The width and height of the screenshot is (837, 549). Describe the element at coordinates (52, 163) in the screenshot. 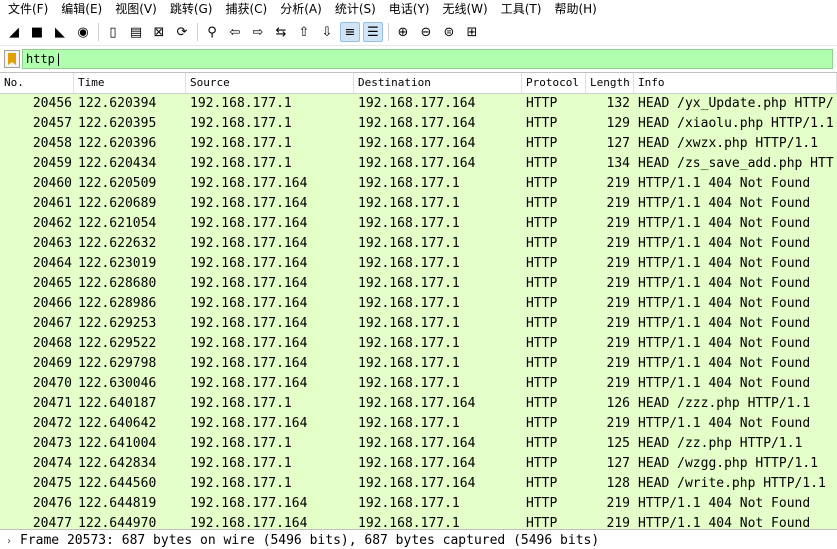

I see `packet-no: 20459` at that location.